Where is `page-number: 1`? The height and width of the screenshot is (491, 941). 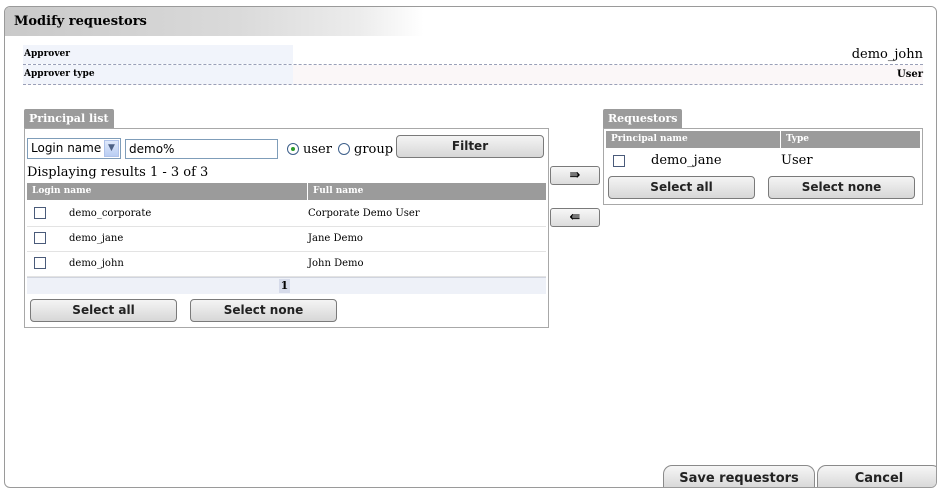 page-number: 1 is located at coordinates (284, 286).